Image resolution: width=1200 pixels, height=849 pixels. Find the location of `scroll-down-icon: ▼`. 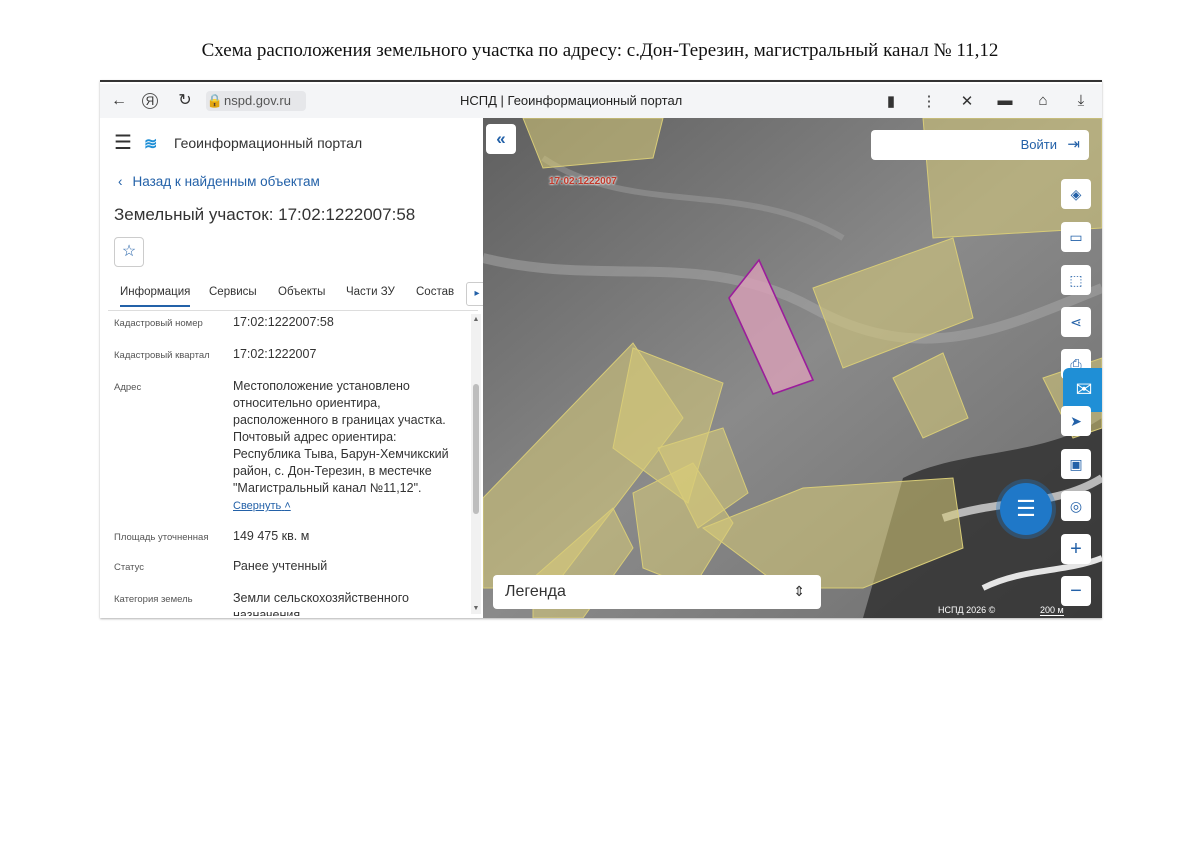

scroll-down-icon: ▼ is located at coordinates (476, 608).